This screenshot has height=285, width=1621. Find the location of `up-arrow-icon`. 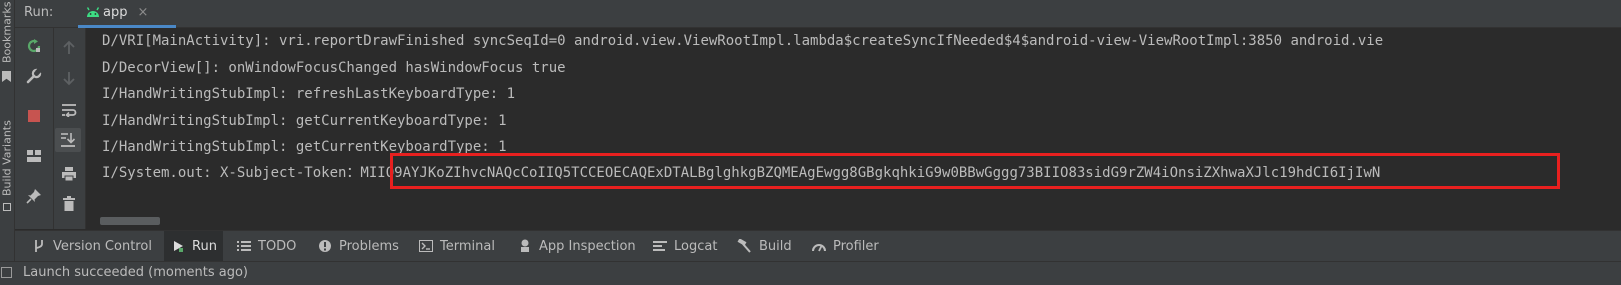

up-arrow-icon is located at coordinates (69, 47).